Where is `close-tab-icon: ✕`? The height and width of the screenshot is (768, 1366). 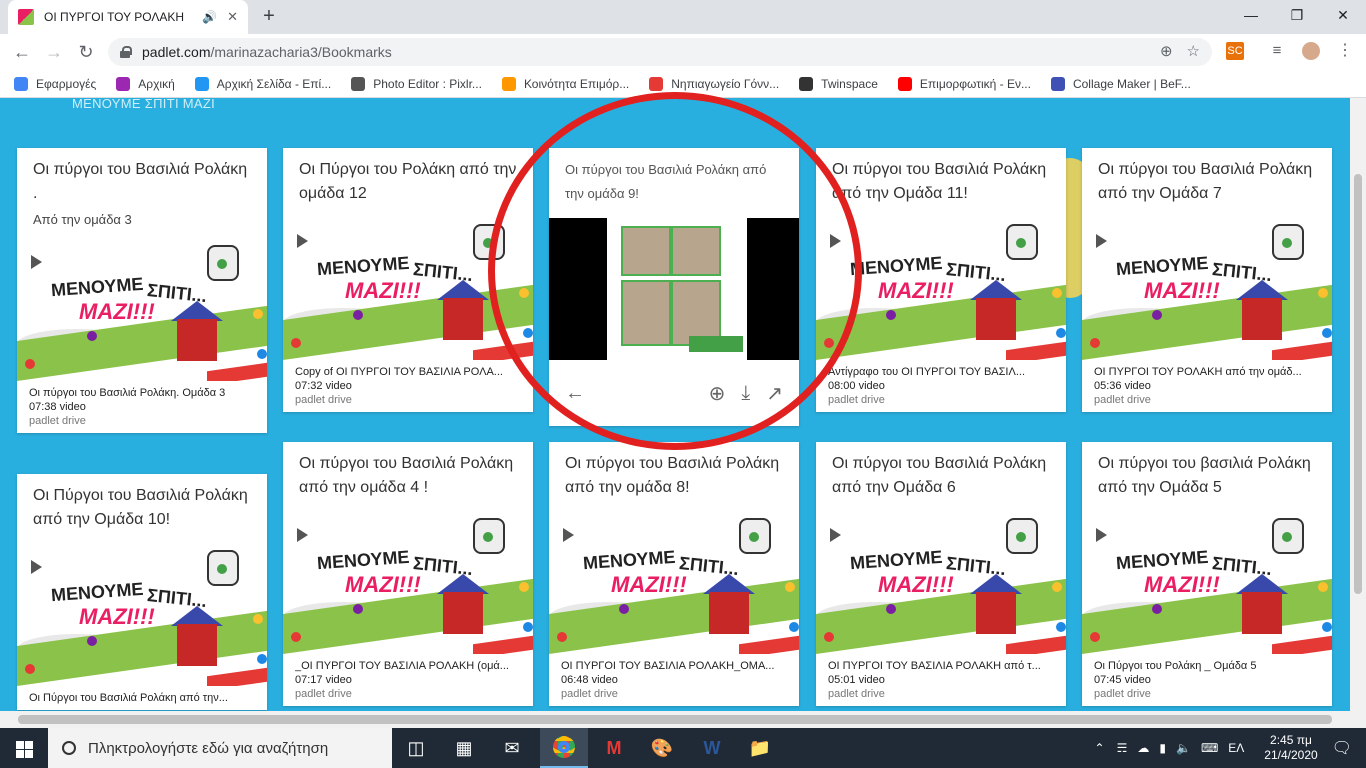 close-tab-icon: ✕ is located at coordinates (232, 17).